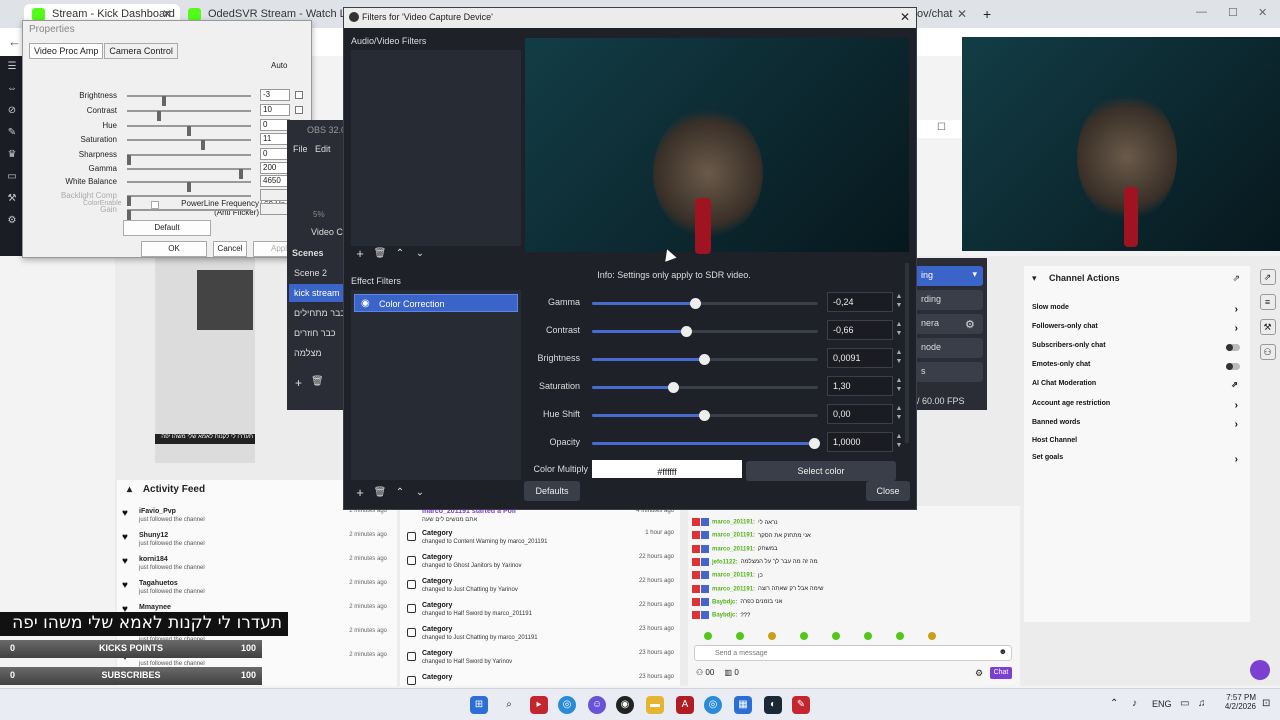 This screenshot has height=720, width=1280. I want to click on store-icon: ▦, so click(743, 705).